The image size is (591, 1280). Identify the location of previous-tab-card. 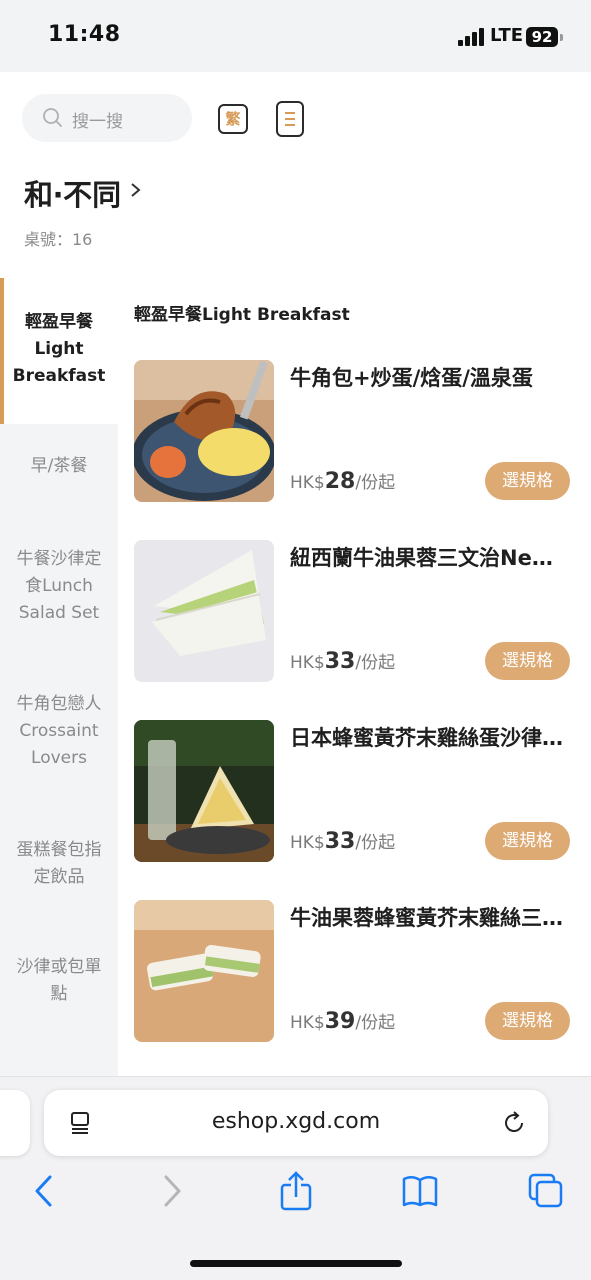
(15, 1123).